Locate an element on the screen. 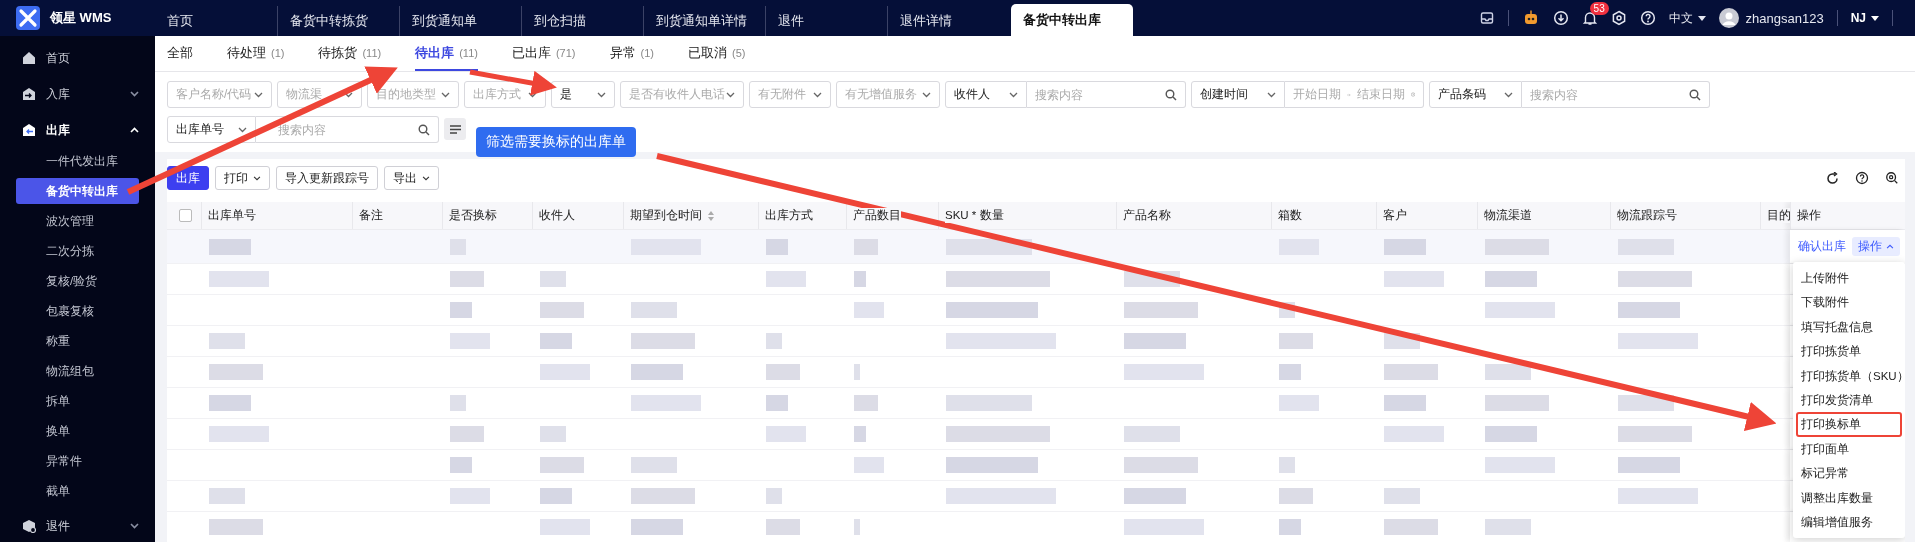 This screenshot has height=542, width=1915. download-icon is located at coordinates (1560, 18).